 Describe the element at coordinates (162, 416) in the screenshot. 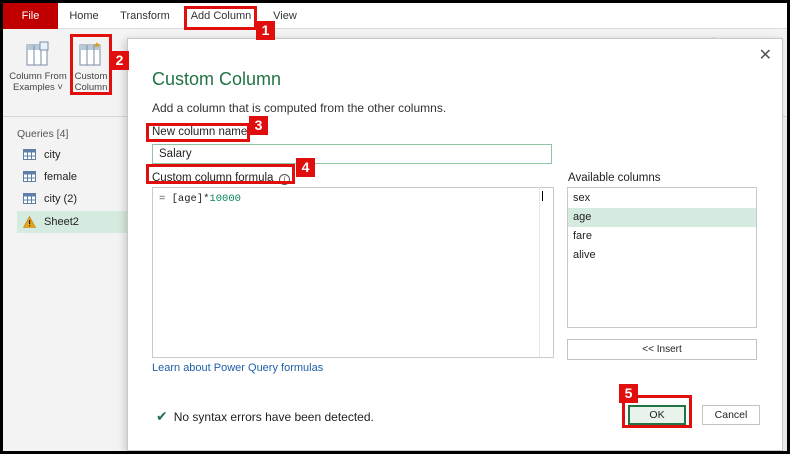

I see `check-icon: ✔` at that location.